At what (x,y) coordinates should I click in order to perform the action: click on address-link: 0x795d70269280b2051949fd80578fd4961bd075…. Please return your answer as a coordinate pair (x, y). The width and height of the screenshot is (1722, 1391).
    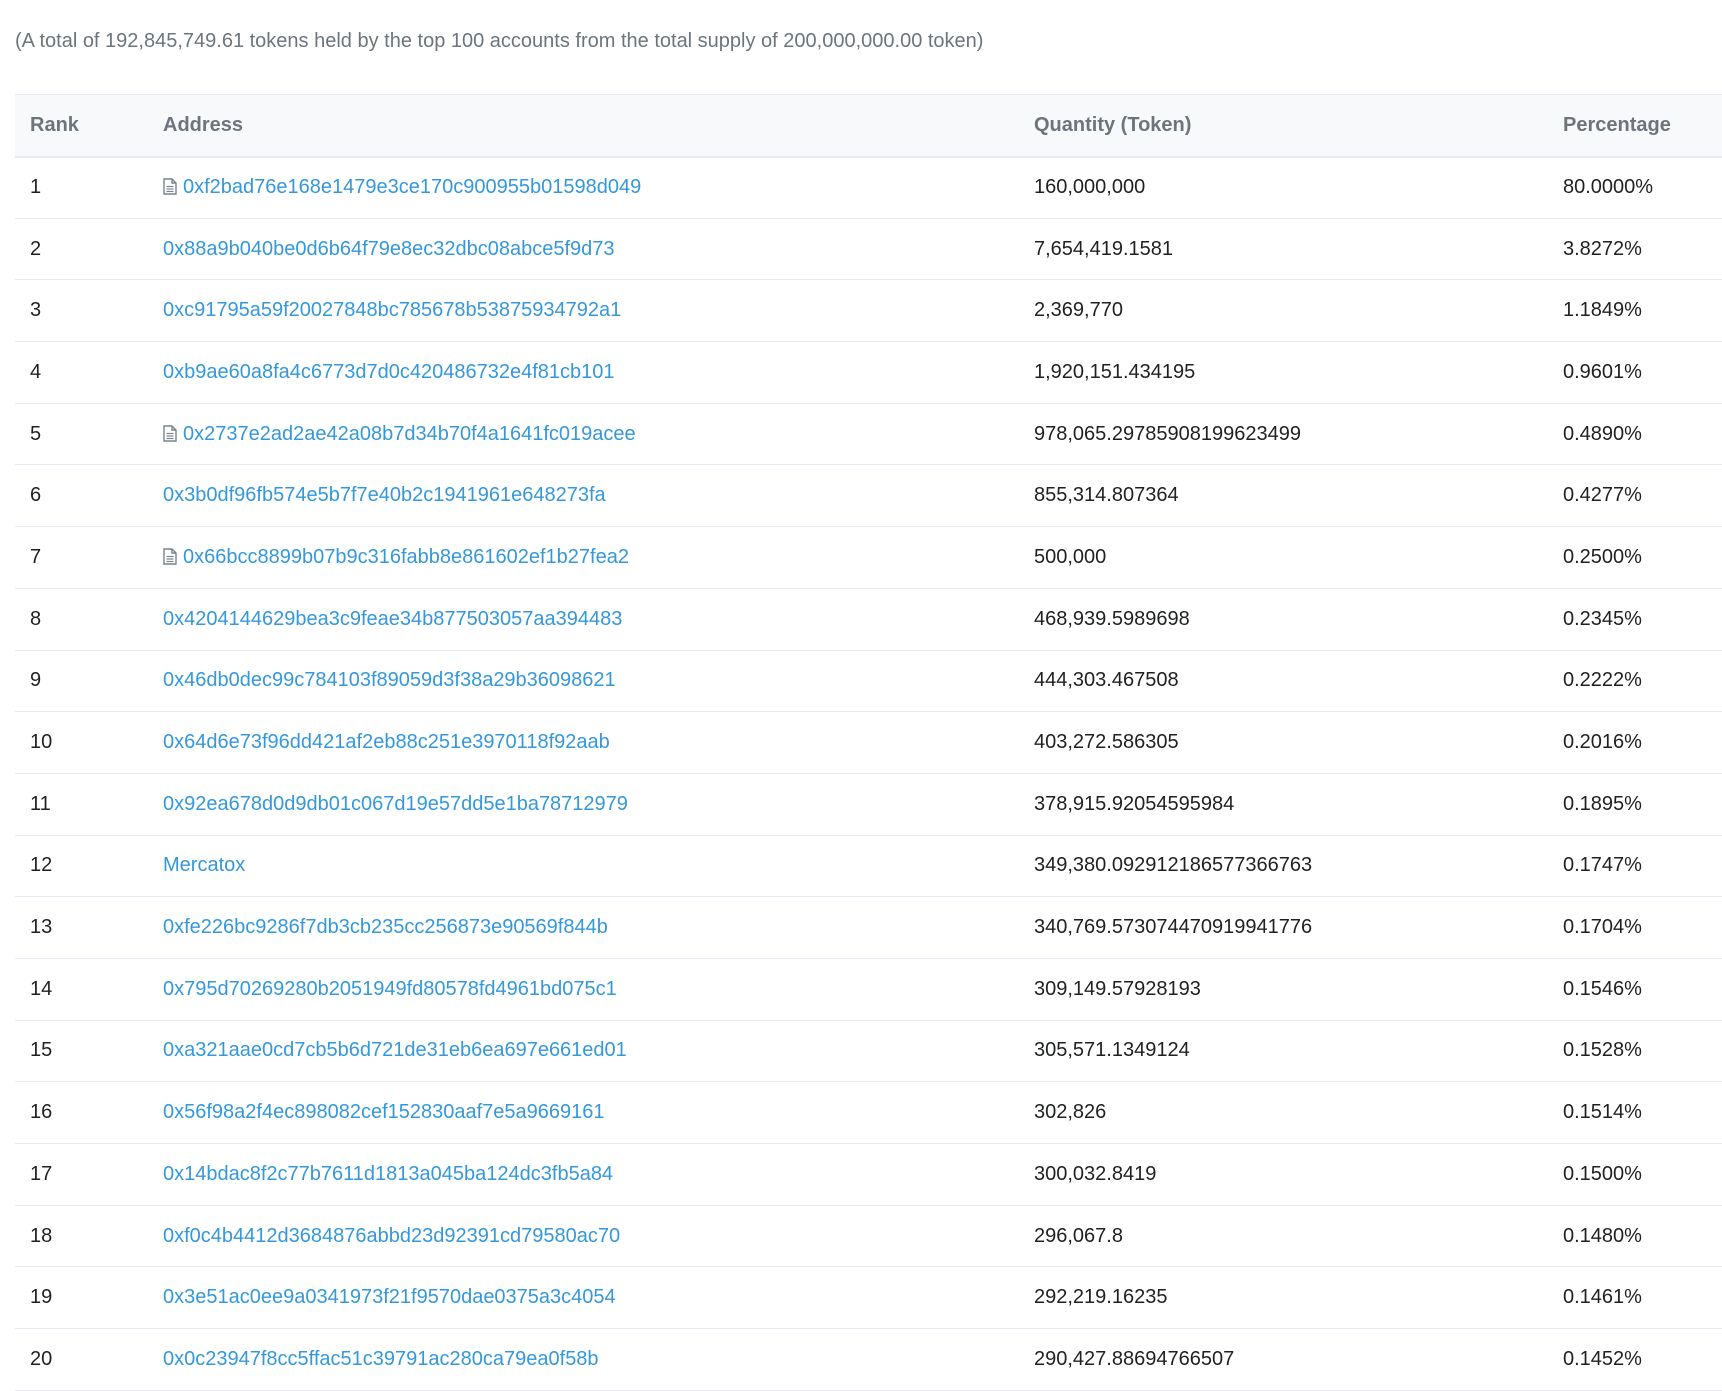
    Looking at the image, I should click on (390, 989).